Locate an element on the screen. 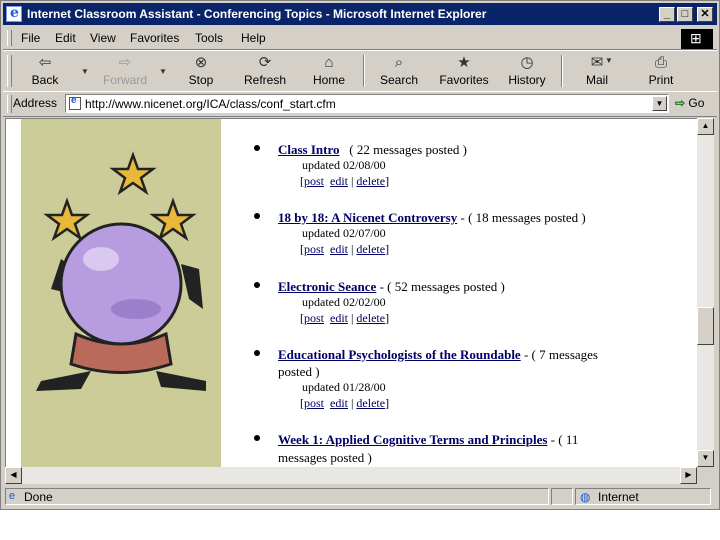 This screenshot has height=540, width=720. back-dropdown-icon: ▼ is located at coordinates (85, 71).